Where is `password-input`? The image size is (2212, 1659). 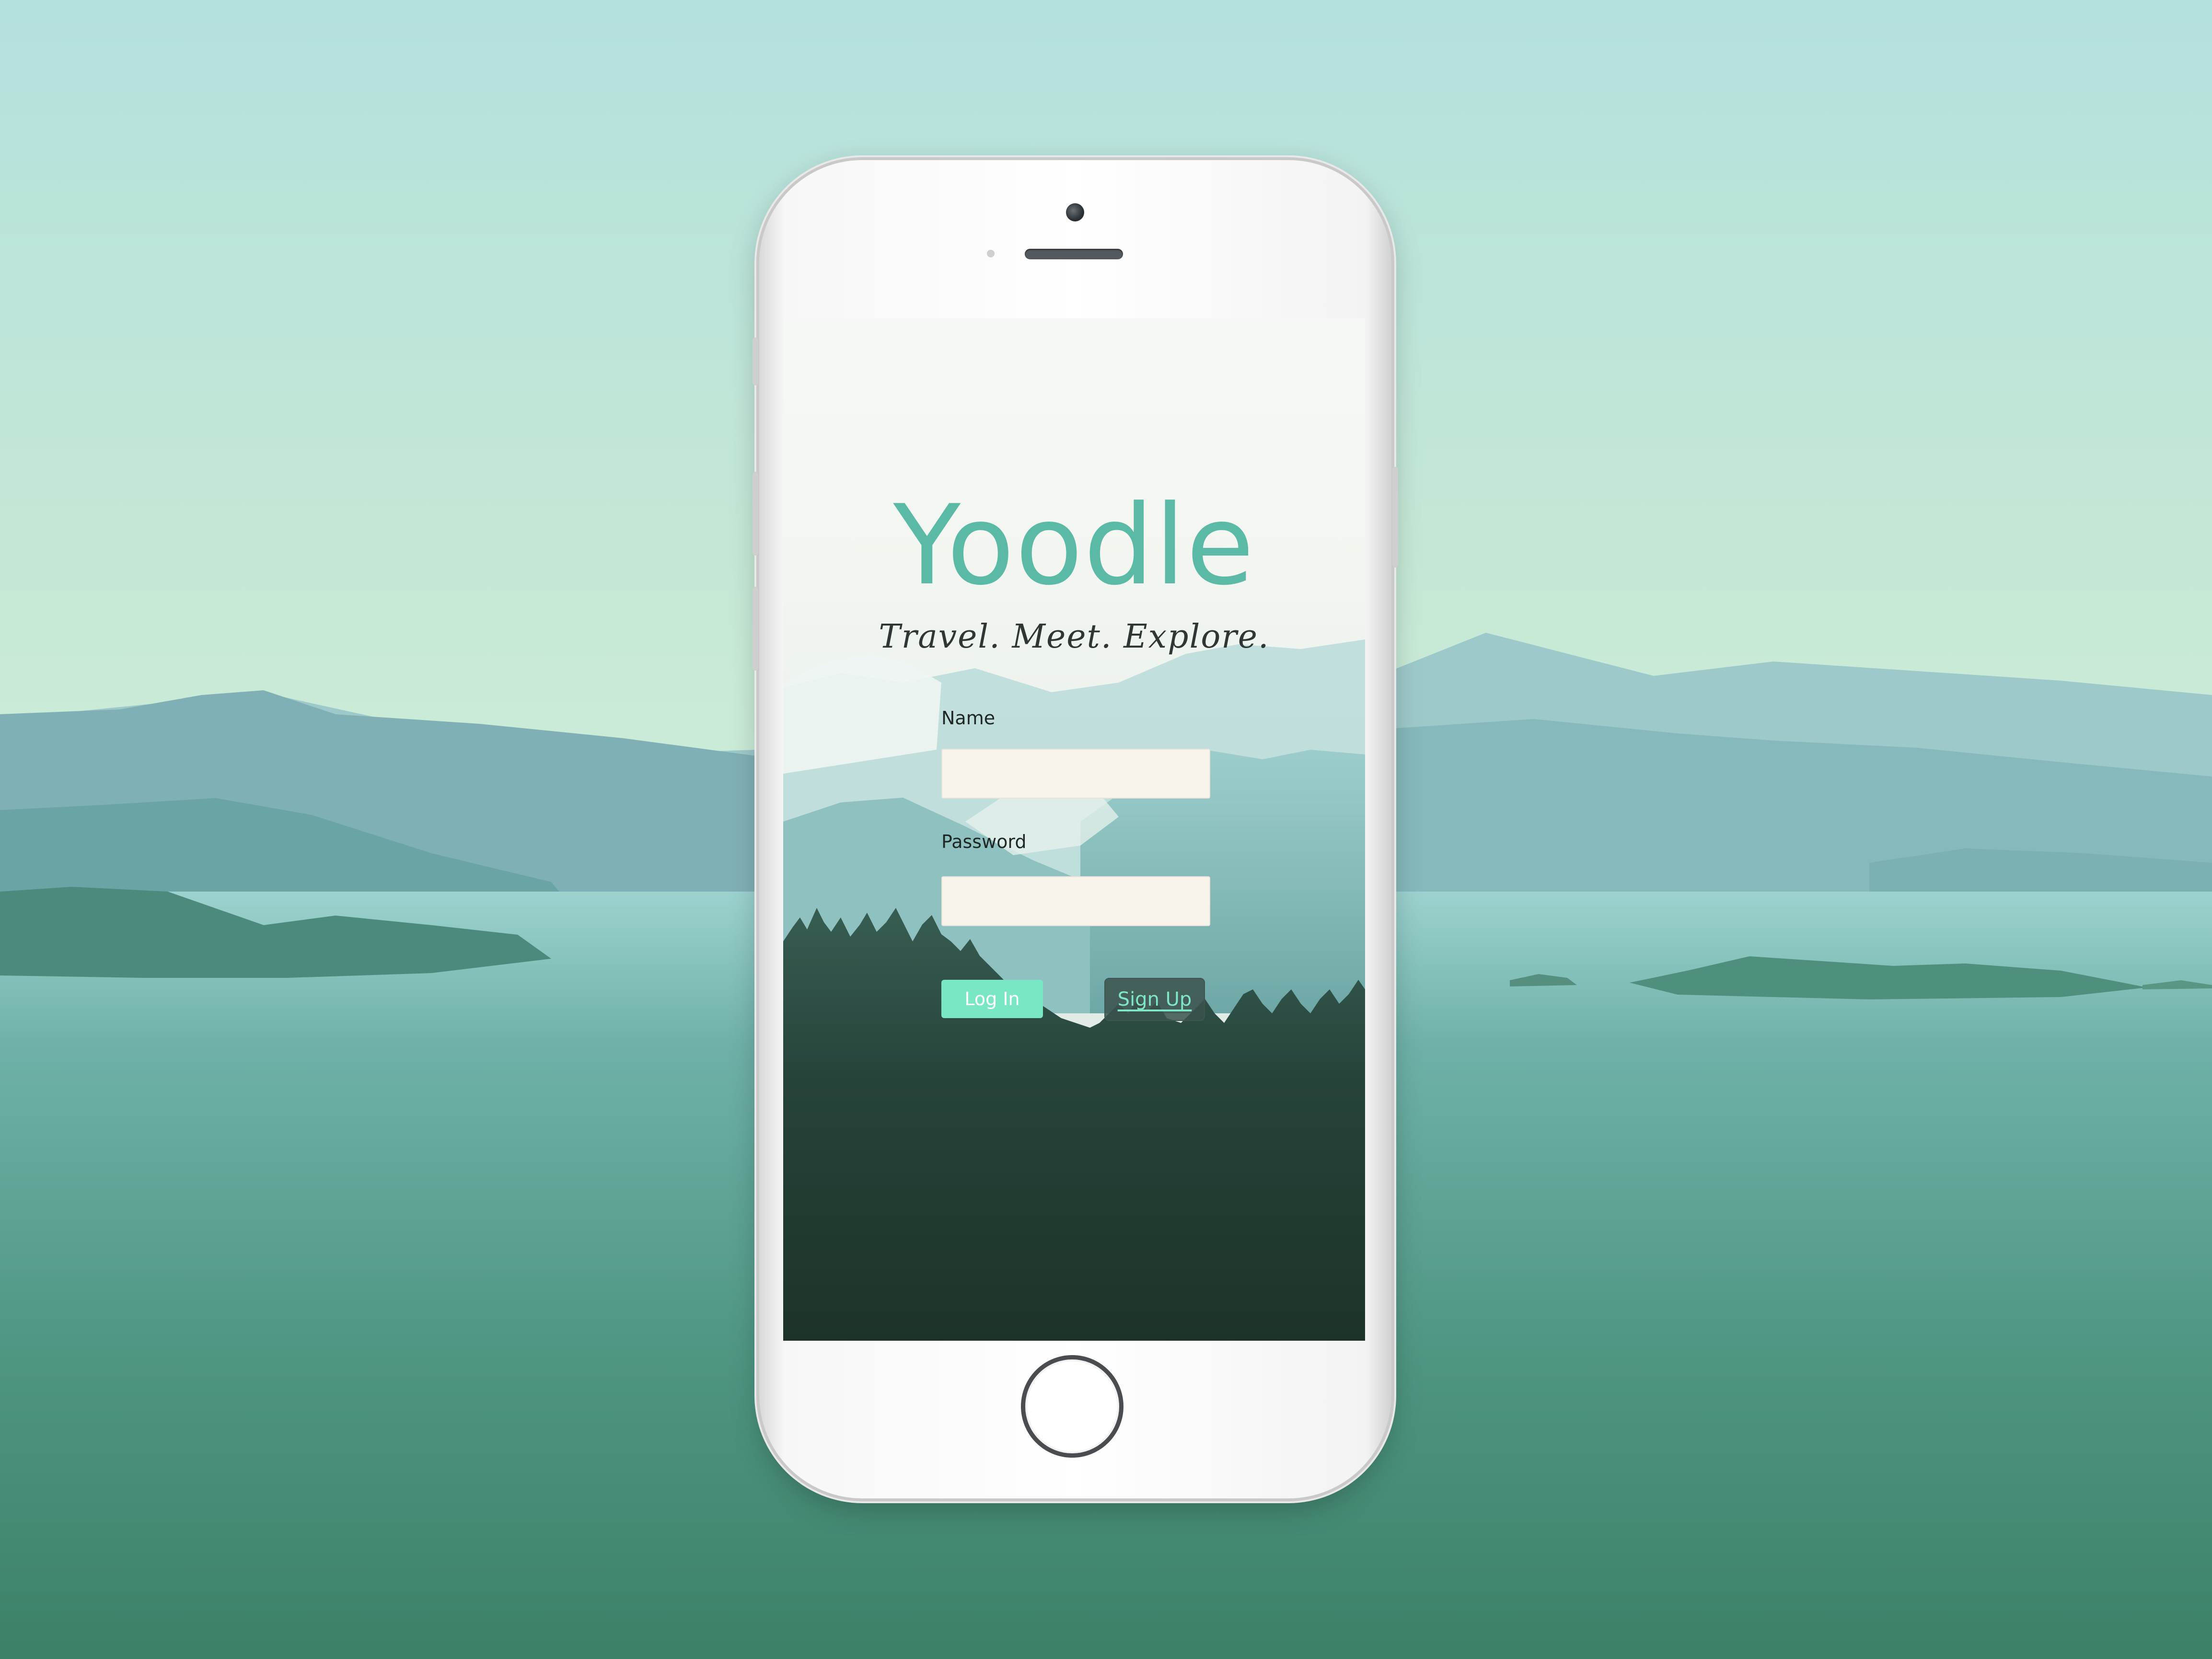
password-input is located at coordinates (1075, 901).